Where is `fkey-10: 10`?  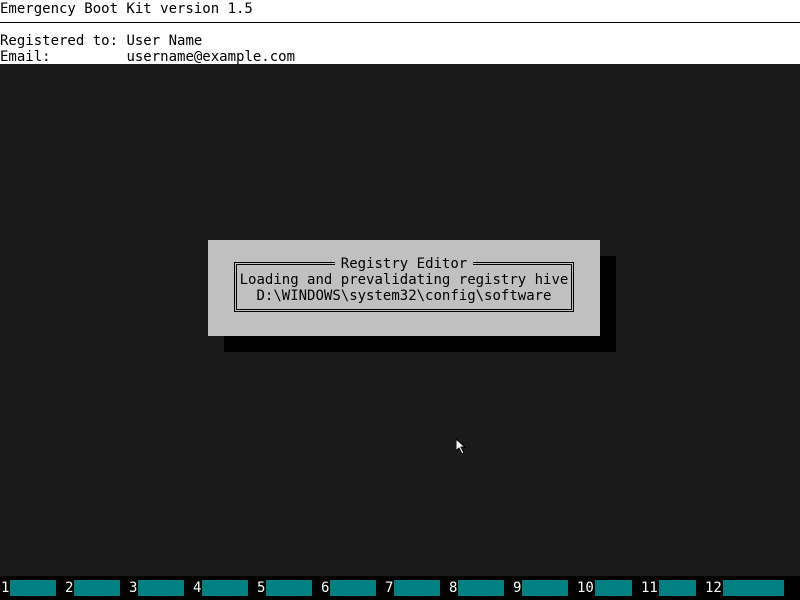 fkey-10: 10 is located at coordinates (608, 588).